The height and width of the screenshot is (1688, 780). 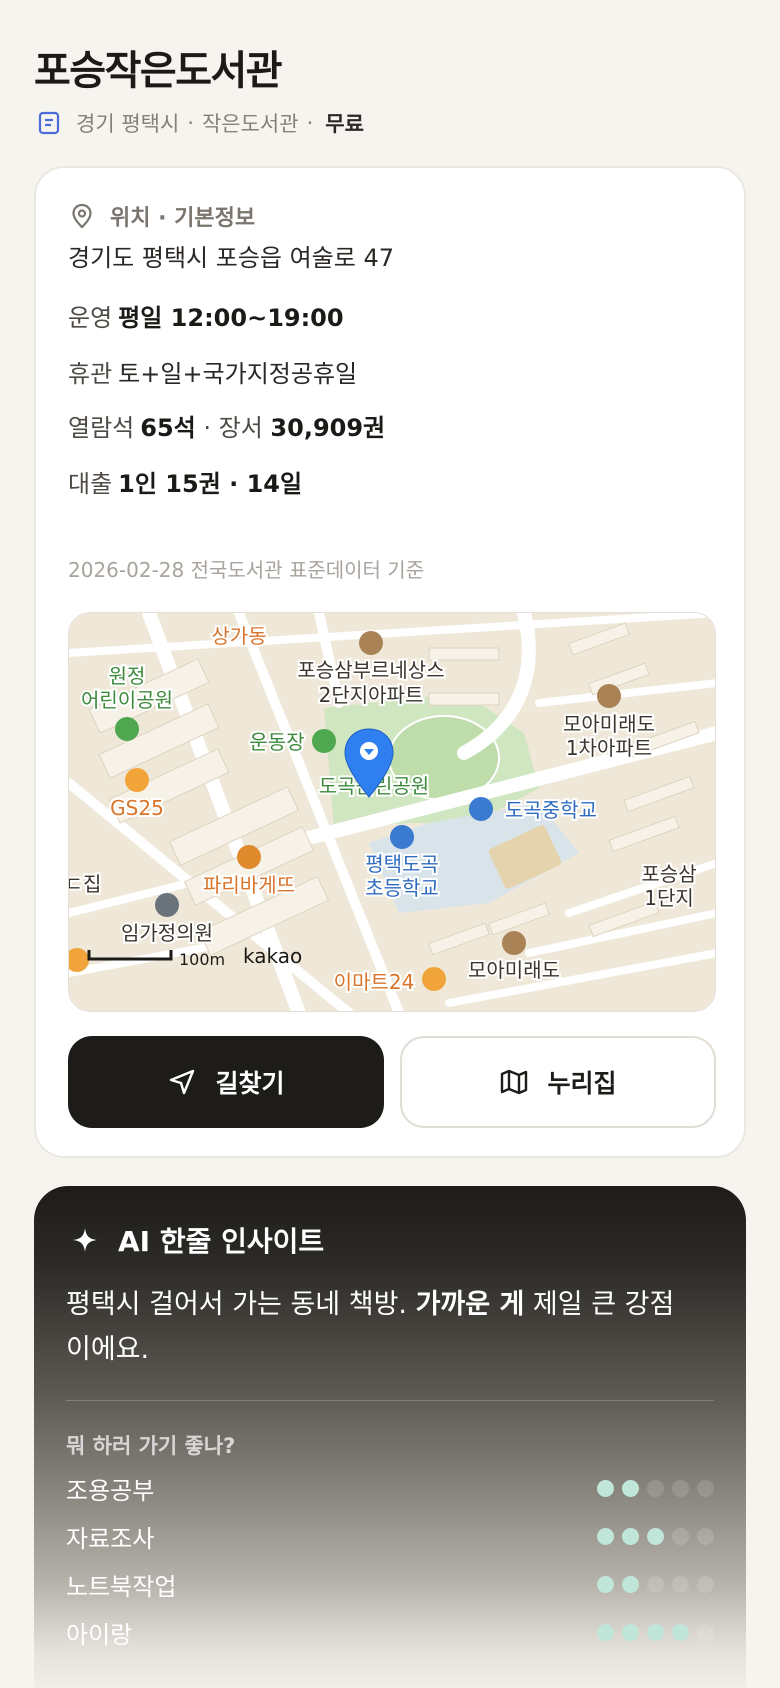 What do you see at coordinates (434, 979) in the screenshot?
I see `store-marker` at bounding box center [434, 979].